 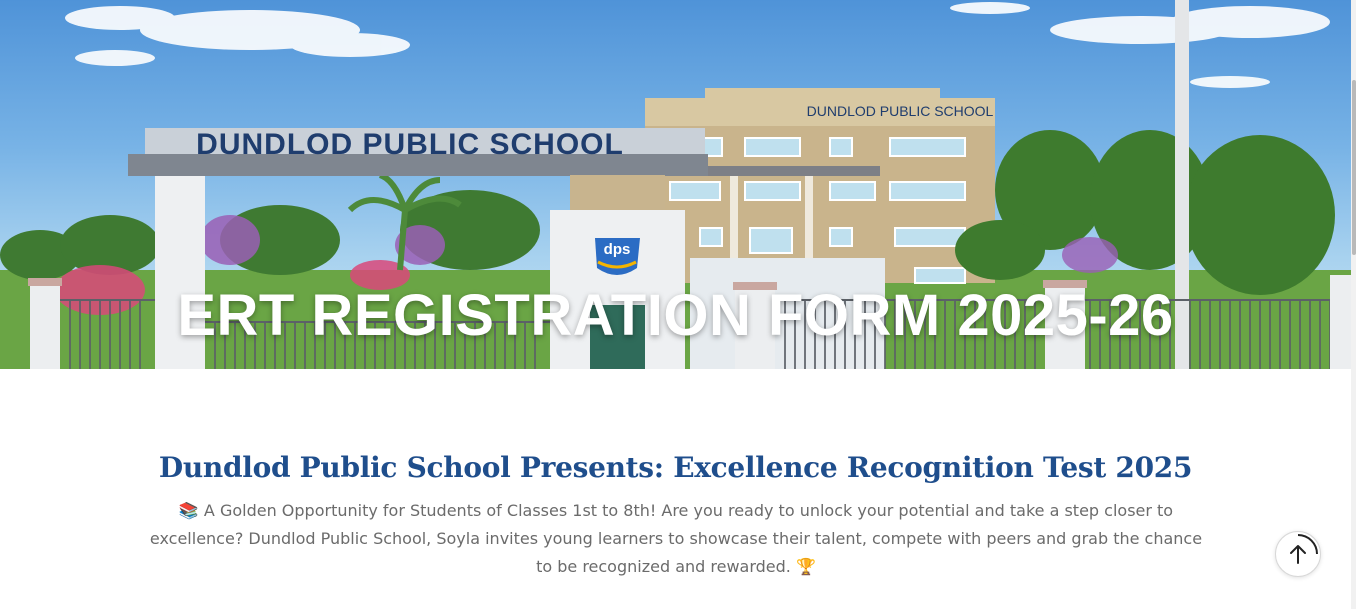 I want to click on hero-title: ERT REGISTRATION FORM 2025-26, so click(x=675, y=315).